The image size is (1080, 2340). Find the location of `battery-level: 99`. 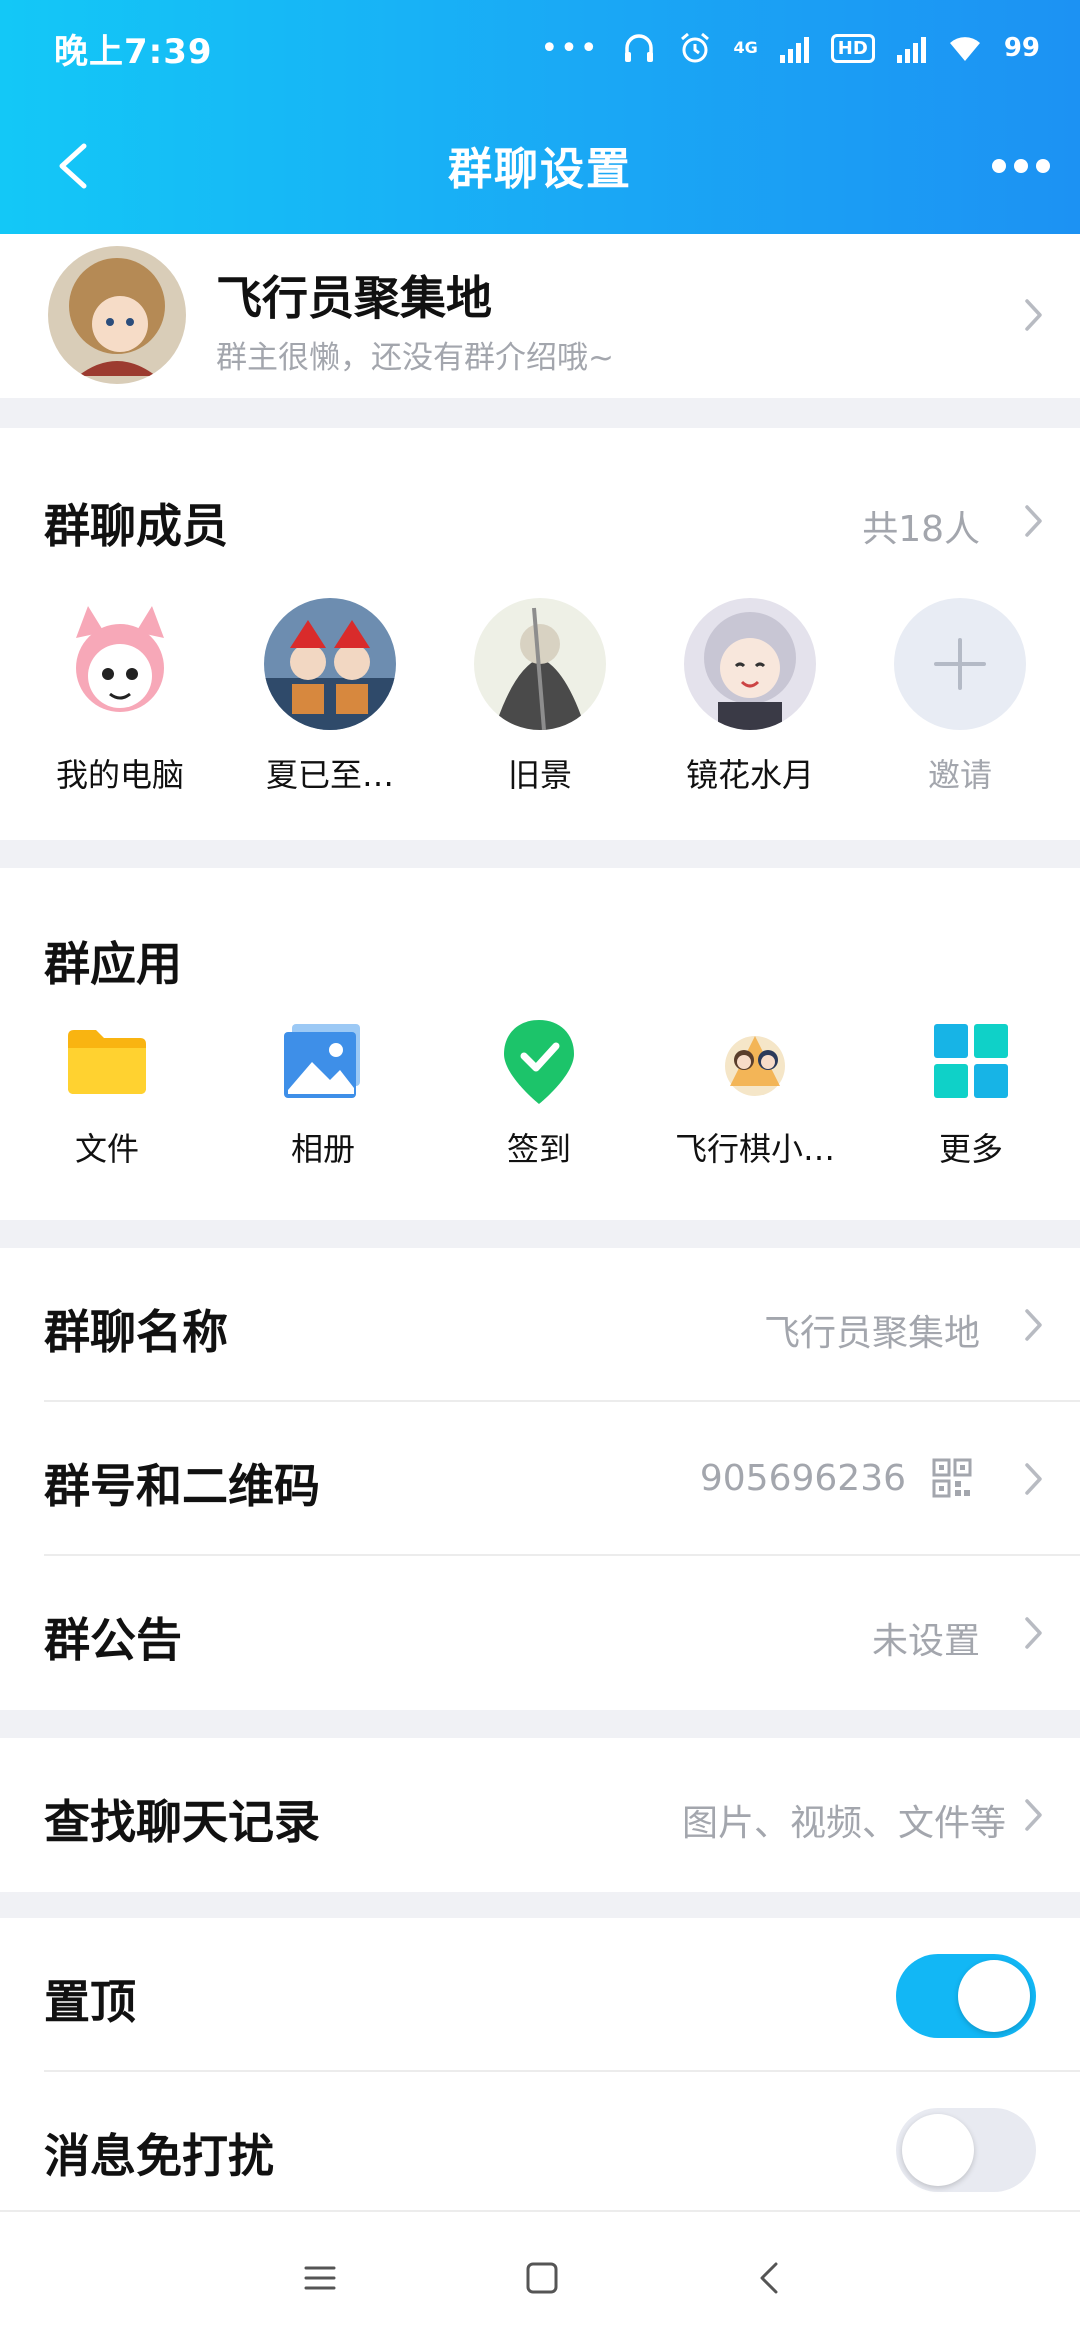

battery-level: 99 is located at coordinates (1021, 48).